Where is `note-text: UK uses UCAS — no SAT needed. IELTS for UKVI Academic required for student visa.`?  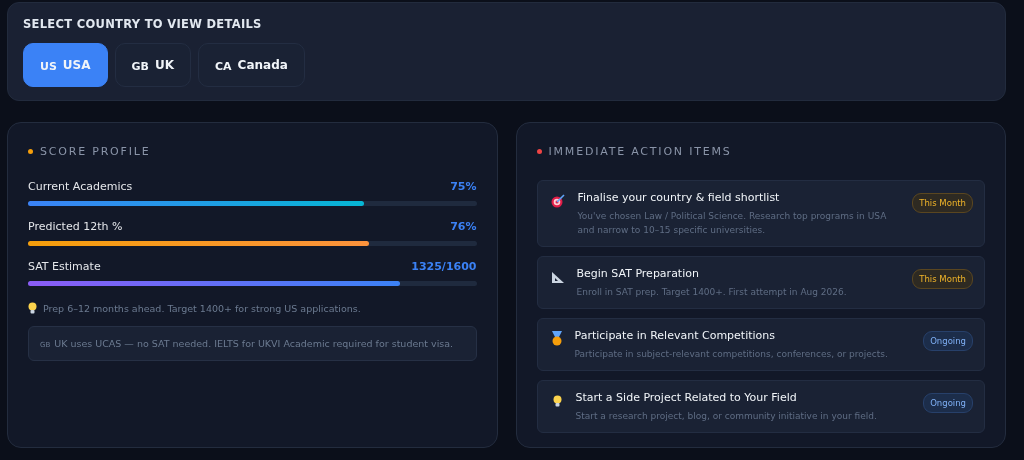
note-text: UK uses UCAS — no SAT needed. IELTS for UKVI Academic required for student visa. is located at coordinates (254, 343).